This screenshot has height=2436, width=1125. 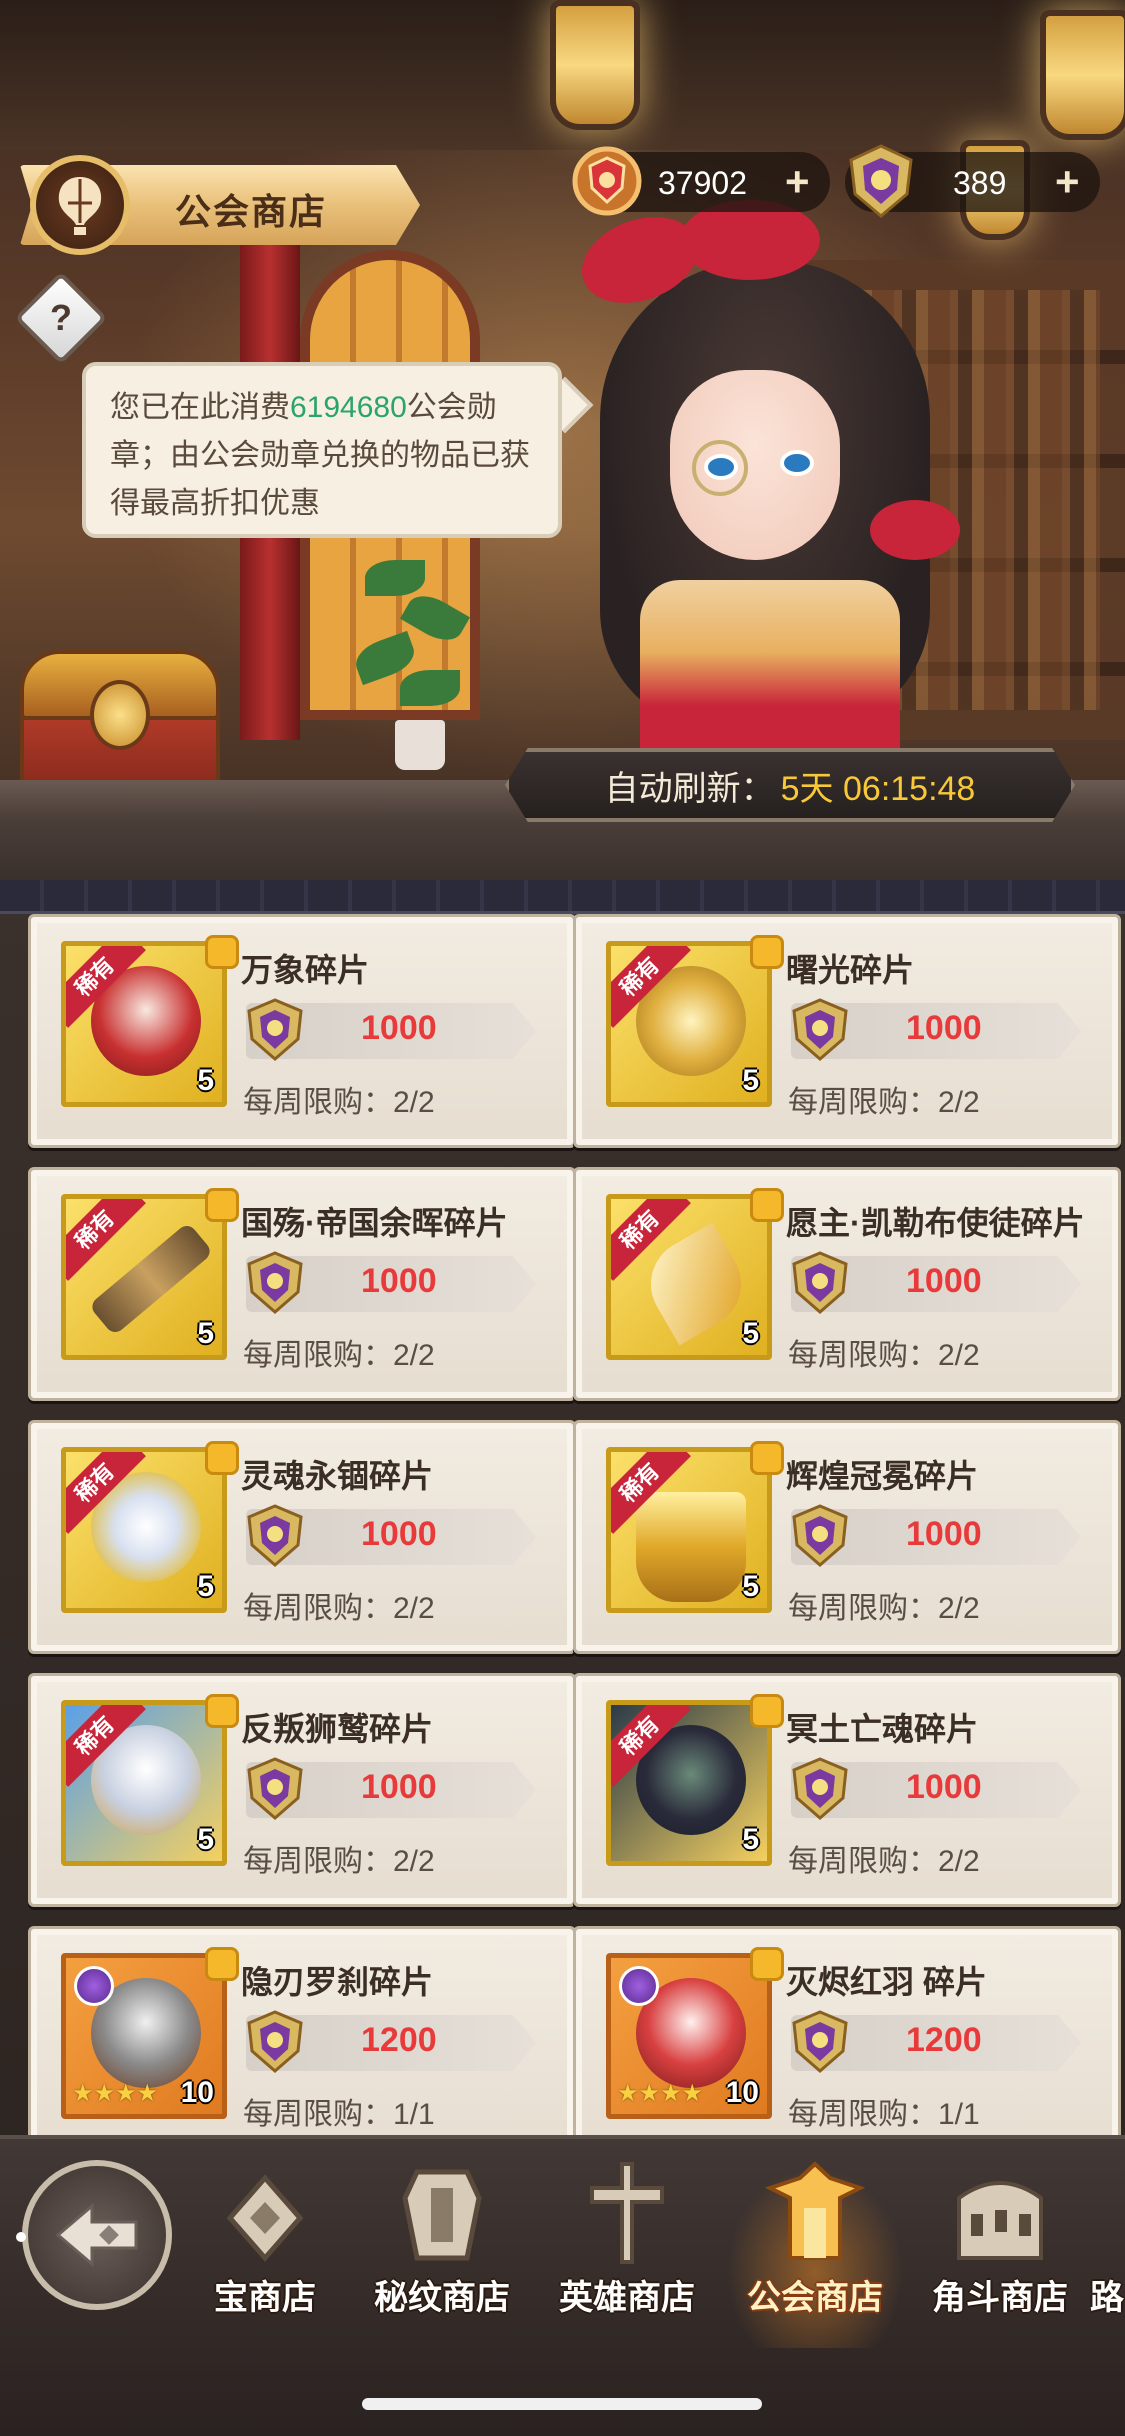 I want to click on item-name: 隐刃罗刹碎片, so click(x=337, y=1982).